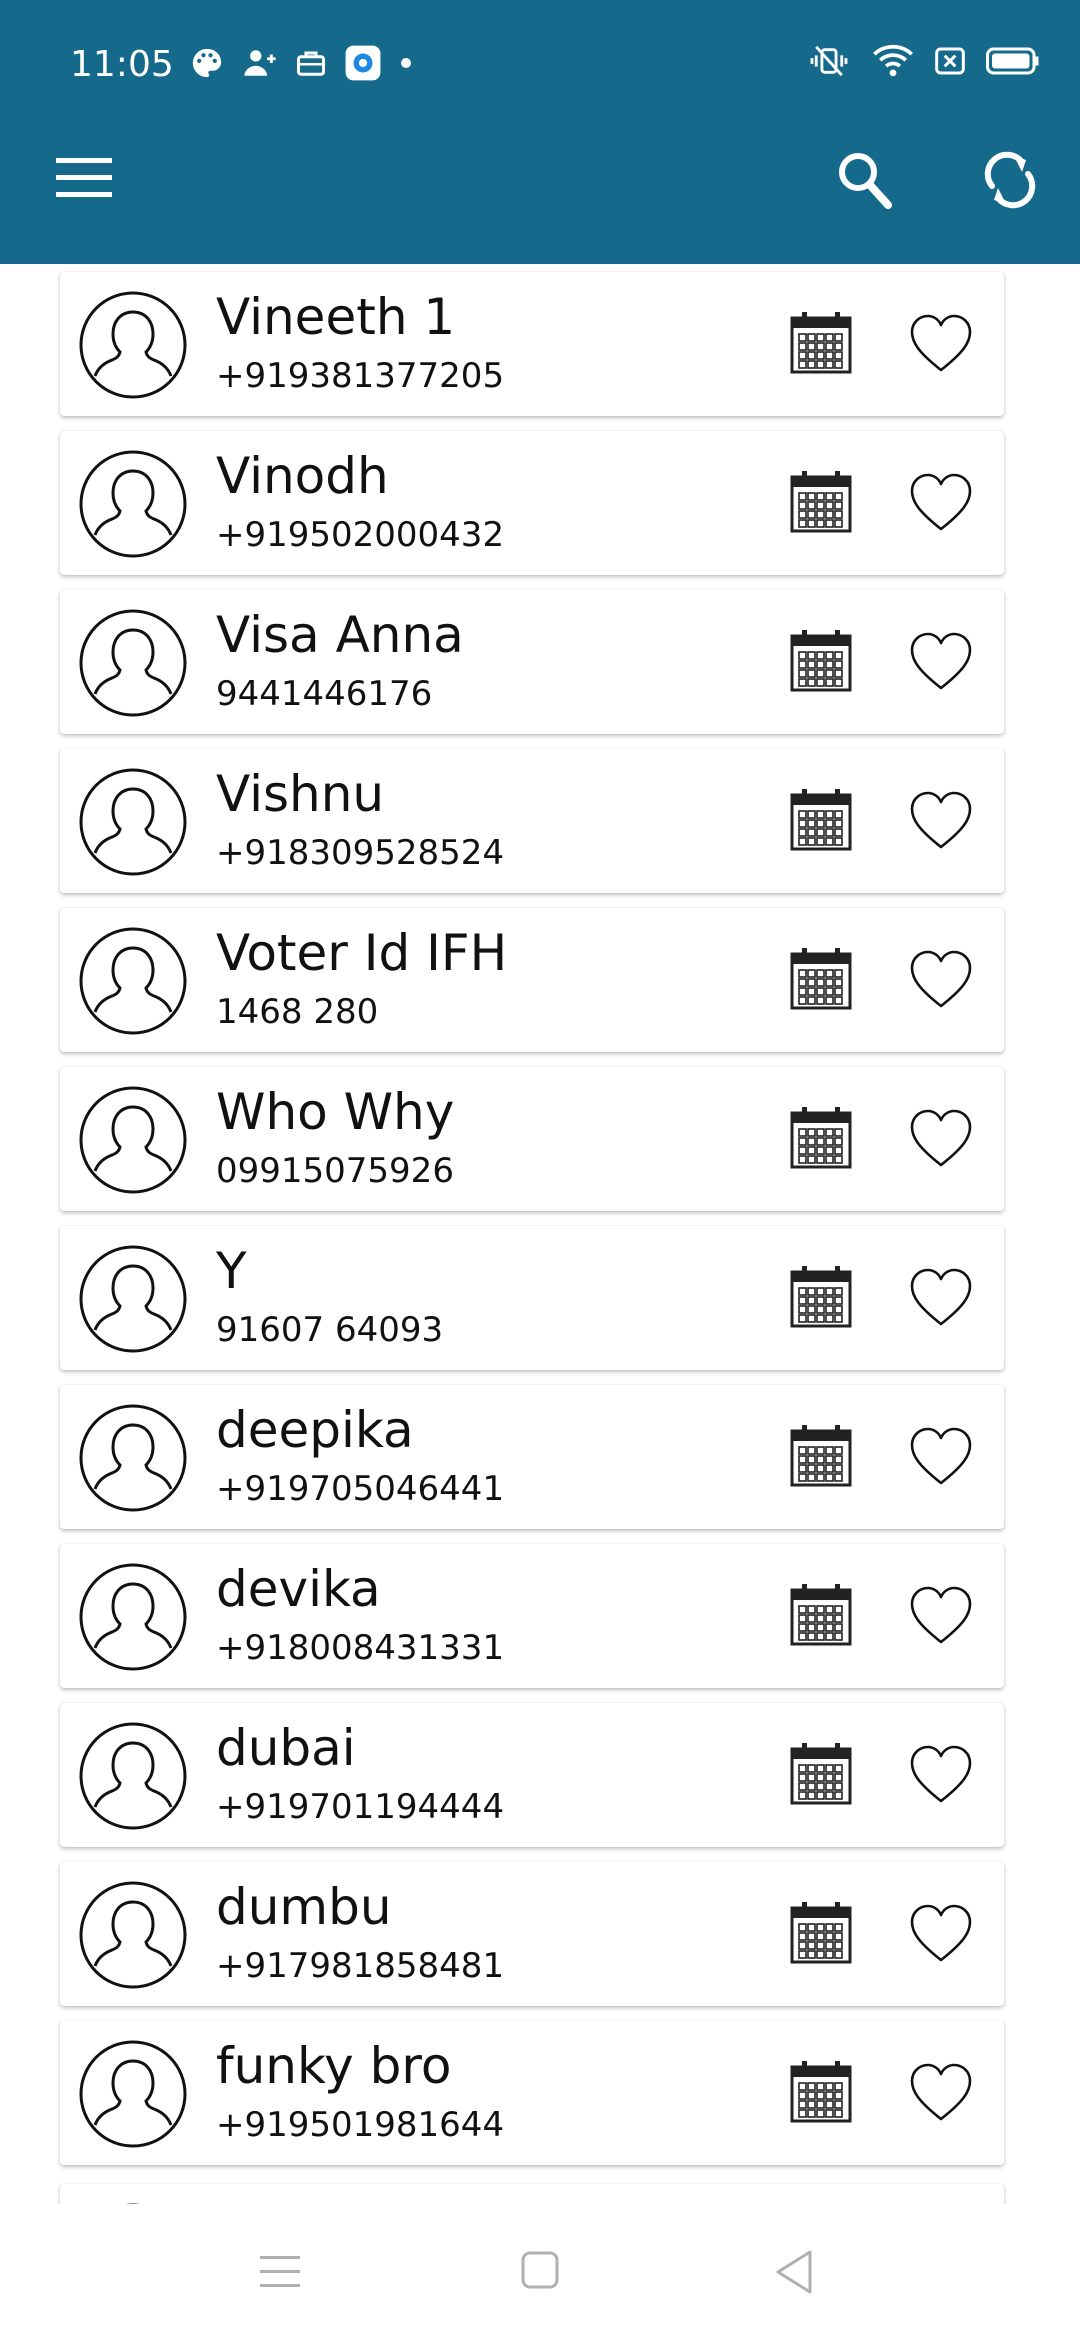 This screenshot has width=1080, height=2340. What do you see at coordinates (280, 2272) in the screenshot?
I see `recents-icon` at bounding box center [280, 2272].